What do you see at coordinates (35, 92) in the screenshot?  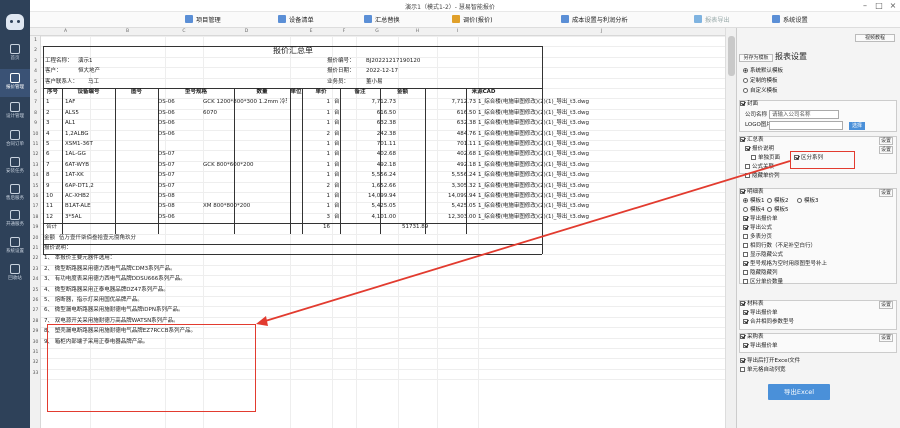 I see `row-label: 6` at bounding box center [35, 92].